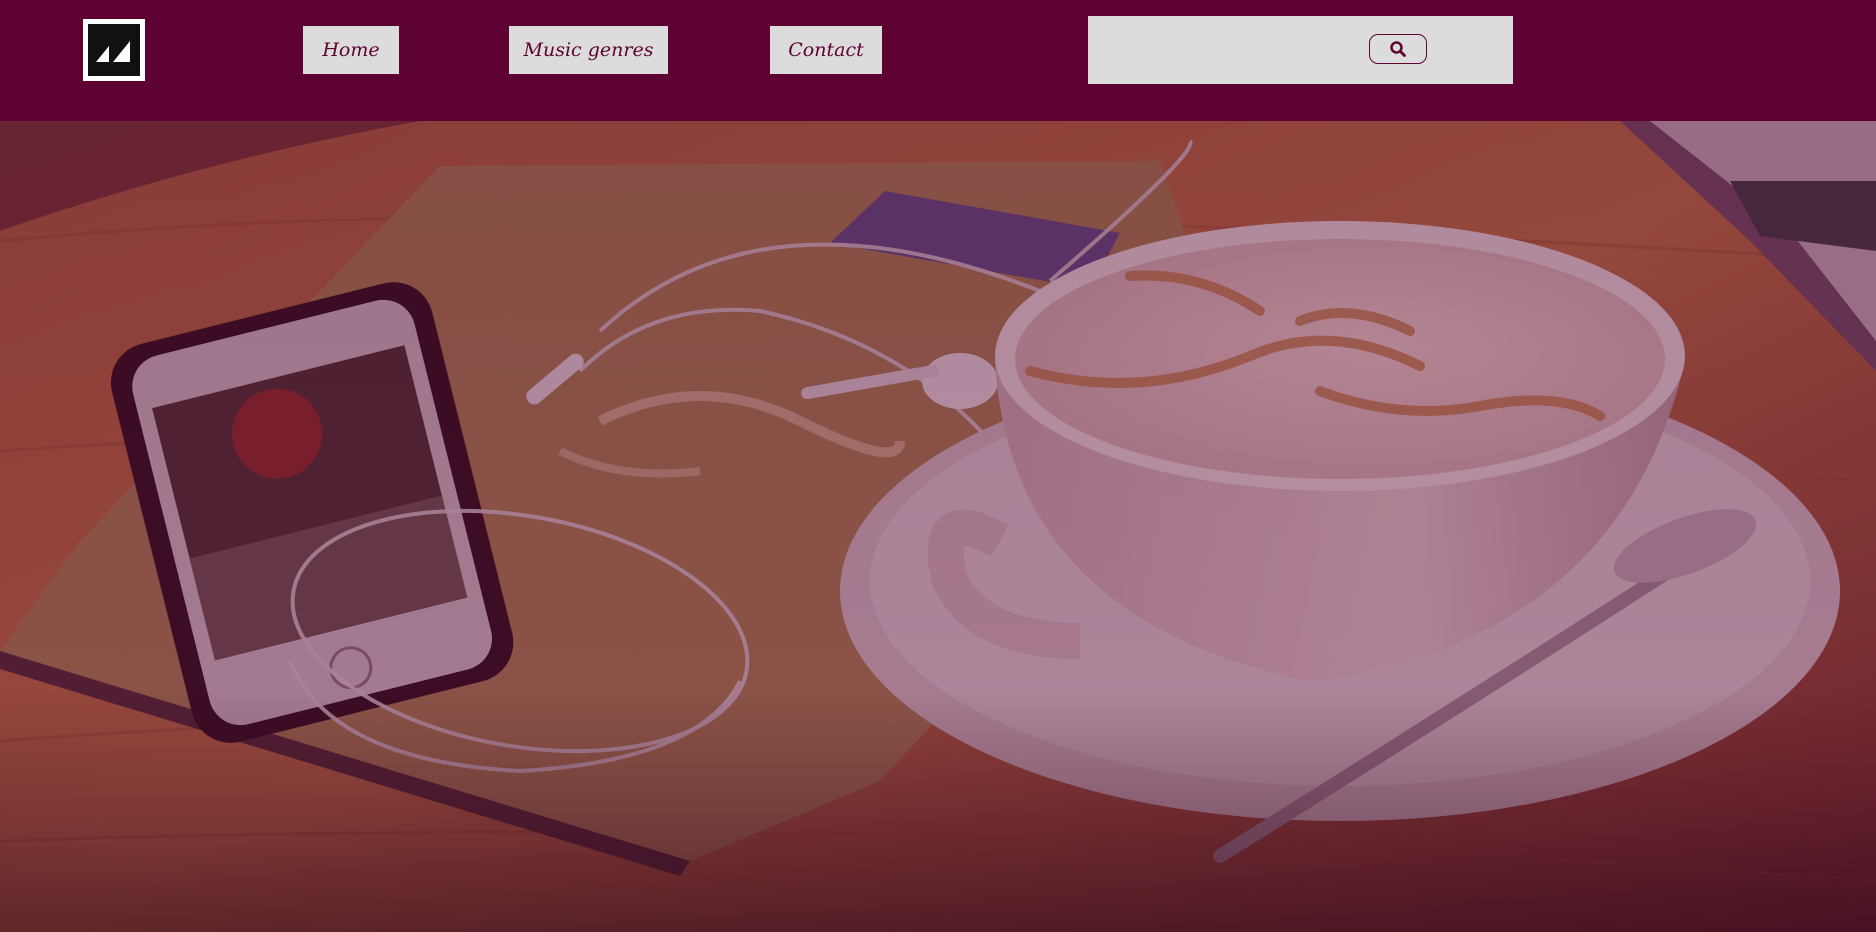 The image size is (1876, 932). I want to click on logo-mark-icon, so click(114, 50).